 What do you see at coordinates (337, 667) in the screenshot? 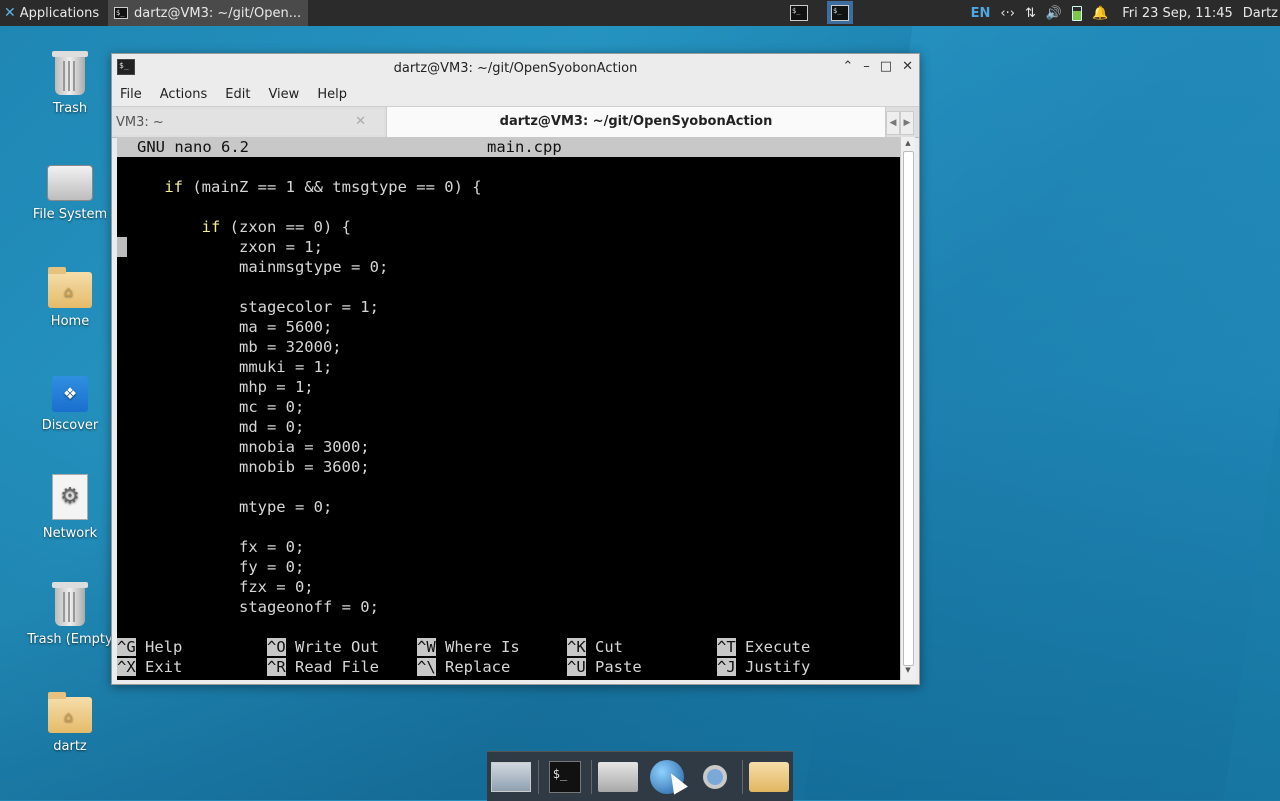
I see `shortcut-label: Read File` at bounding box center [337, 667].